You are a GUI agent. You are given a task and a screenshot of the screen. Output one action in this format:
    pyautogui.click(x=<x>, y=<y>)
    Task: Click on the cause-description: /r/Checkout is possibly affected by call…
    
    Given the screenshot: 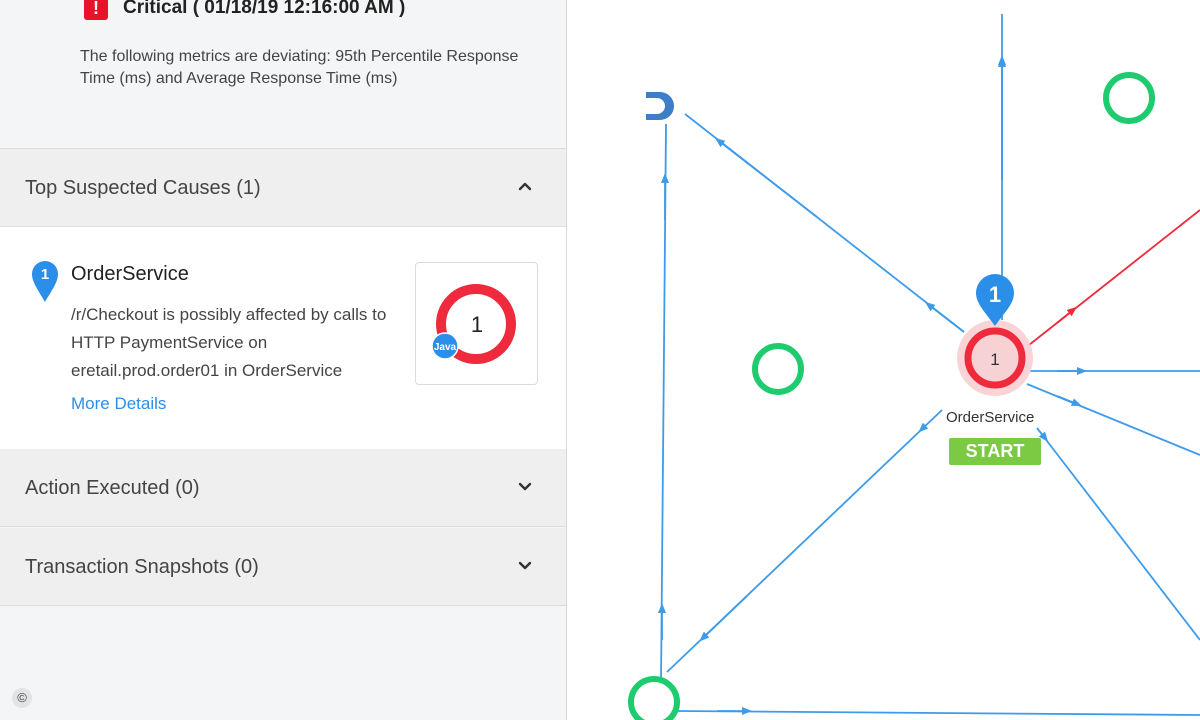 What is the action you would take?
    pyautogui.click(x=229, y=342)
    